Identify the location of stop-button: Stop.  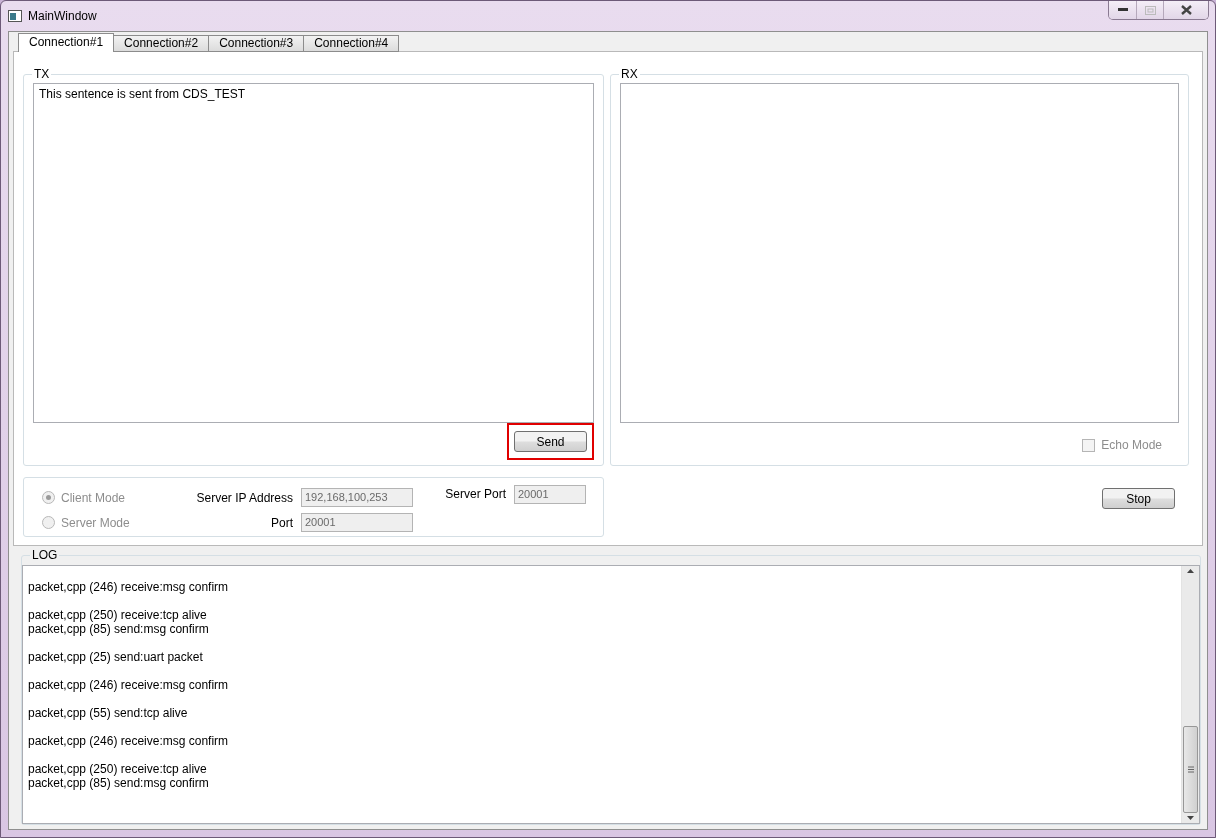
(1138, 498).